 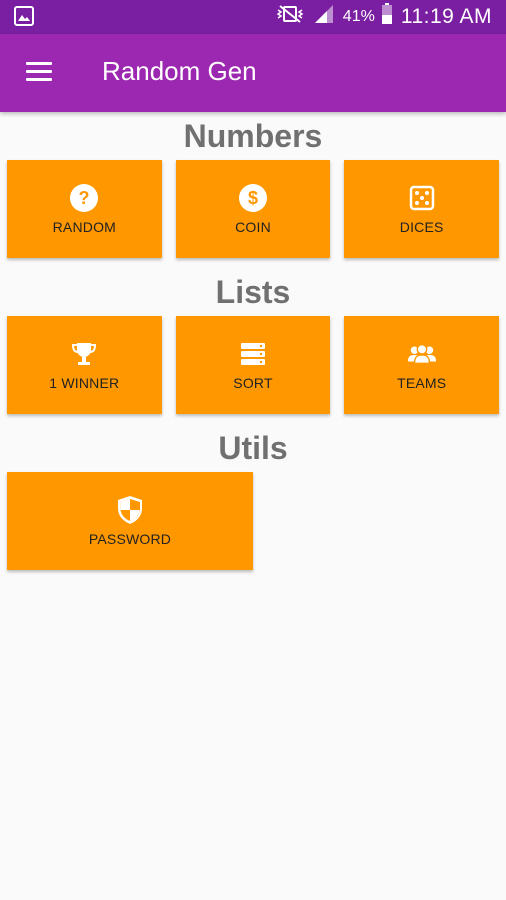 What do you see at coordinates (422, 354) in the screenshot?
I see `teams-icon` at bounding box center [422, 354].